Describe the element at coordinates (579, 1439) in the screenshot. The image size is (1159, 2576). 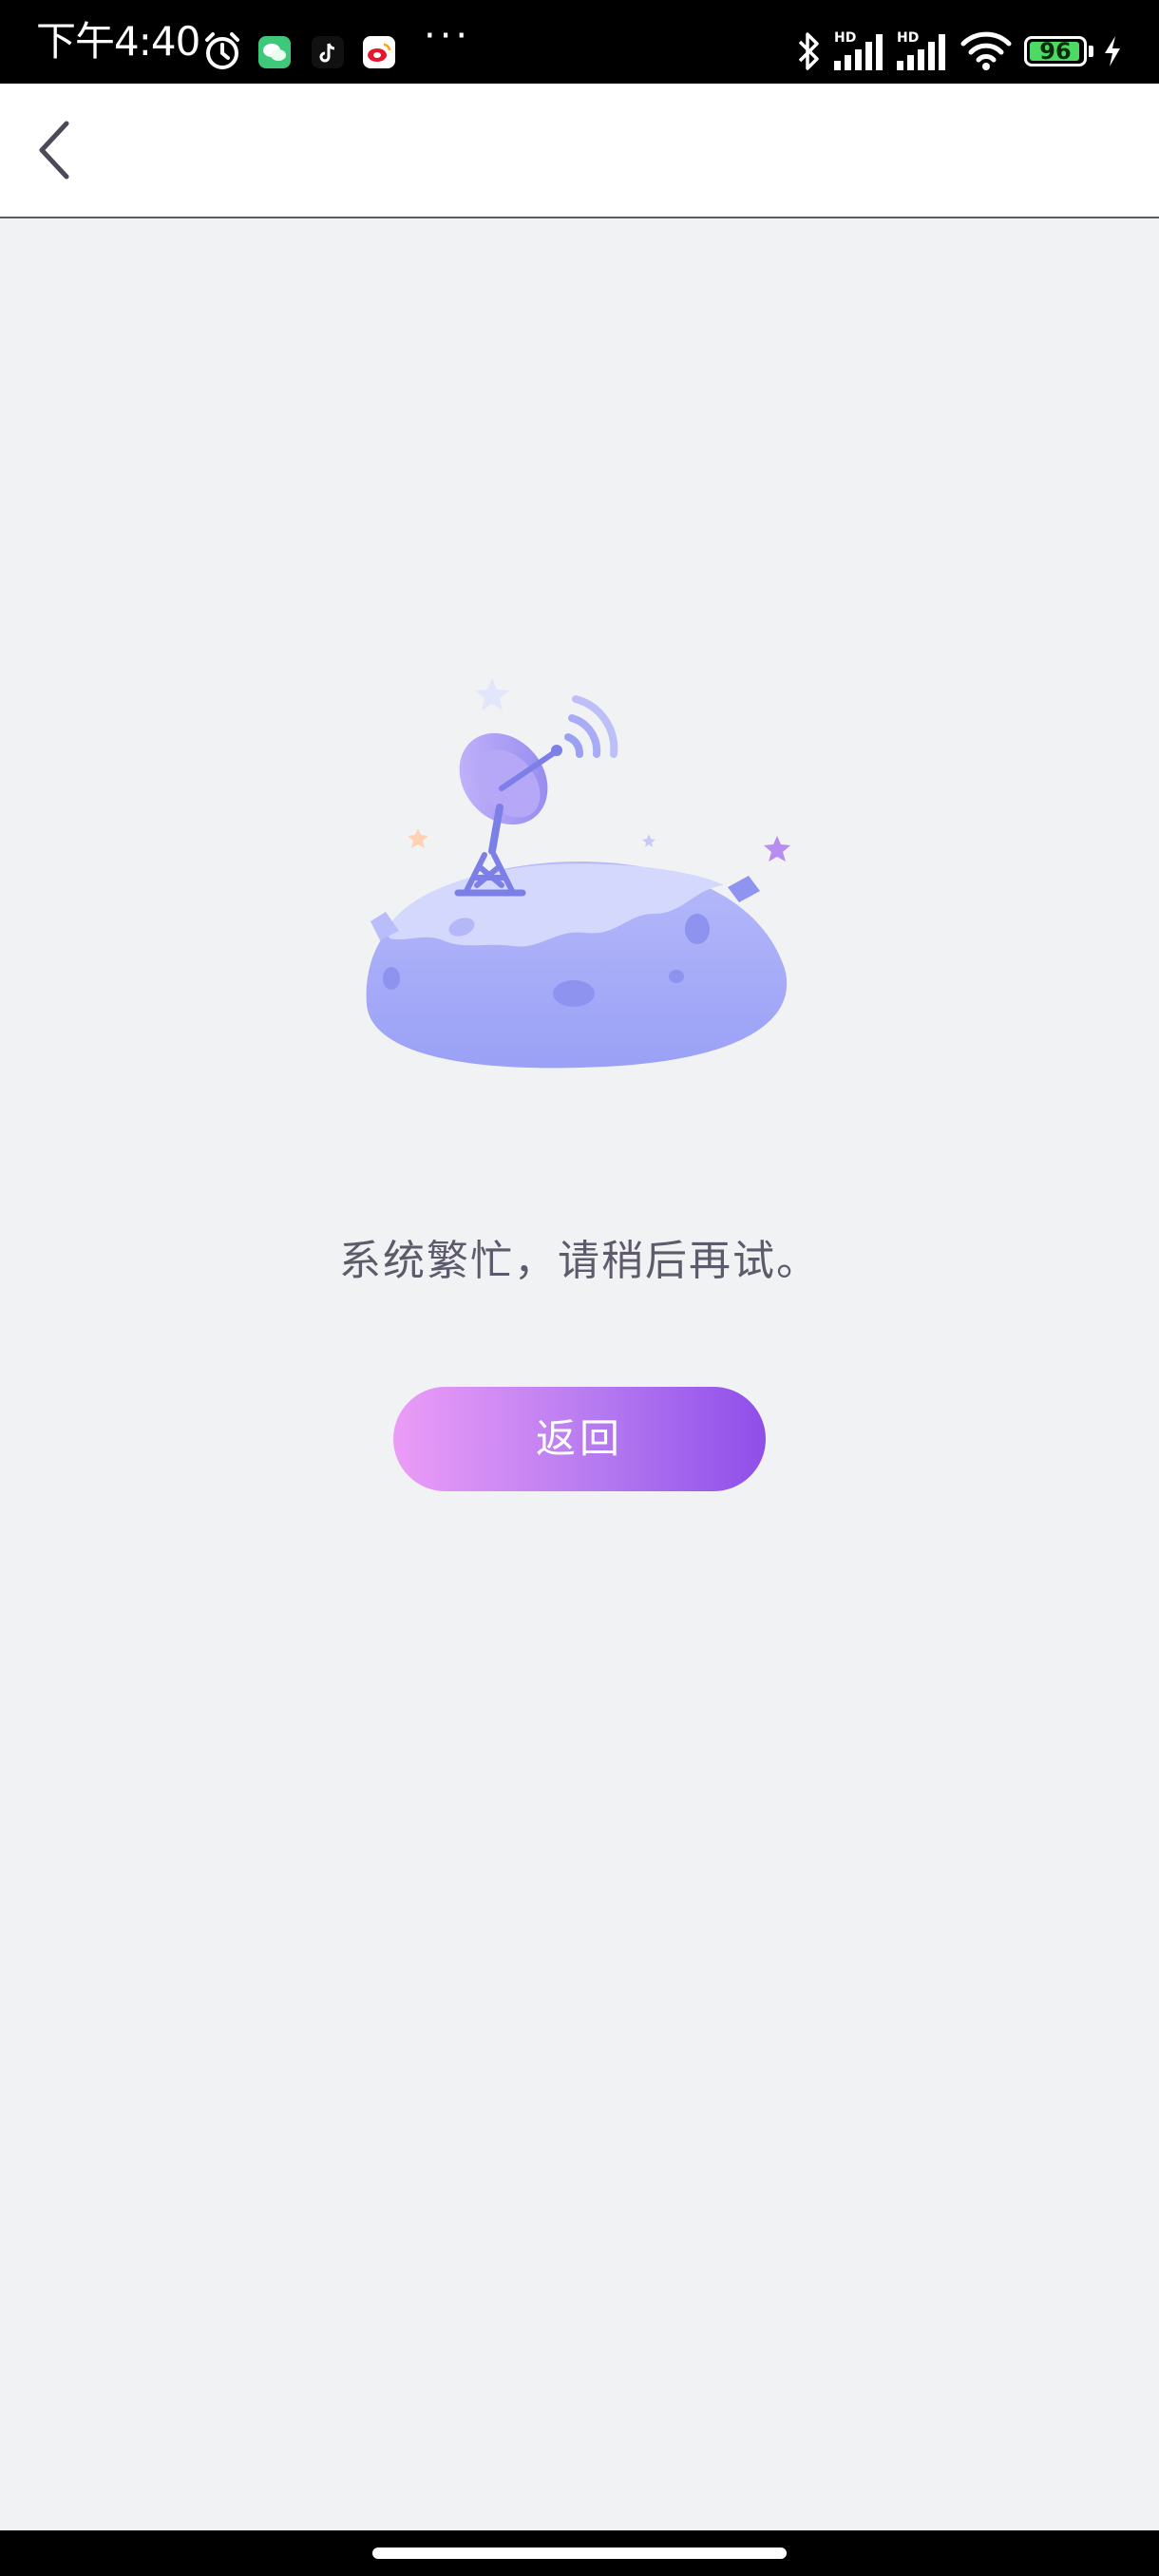
I see `return-button: 返回` at that location.